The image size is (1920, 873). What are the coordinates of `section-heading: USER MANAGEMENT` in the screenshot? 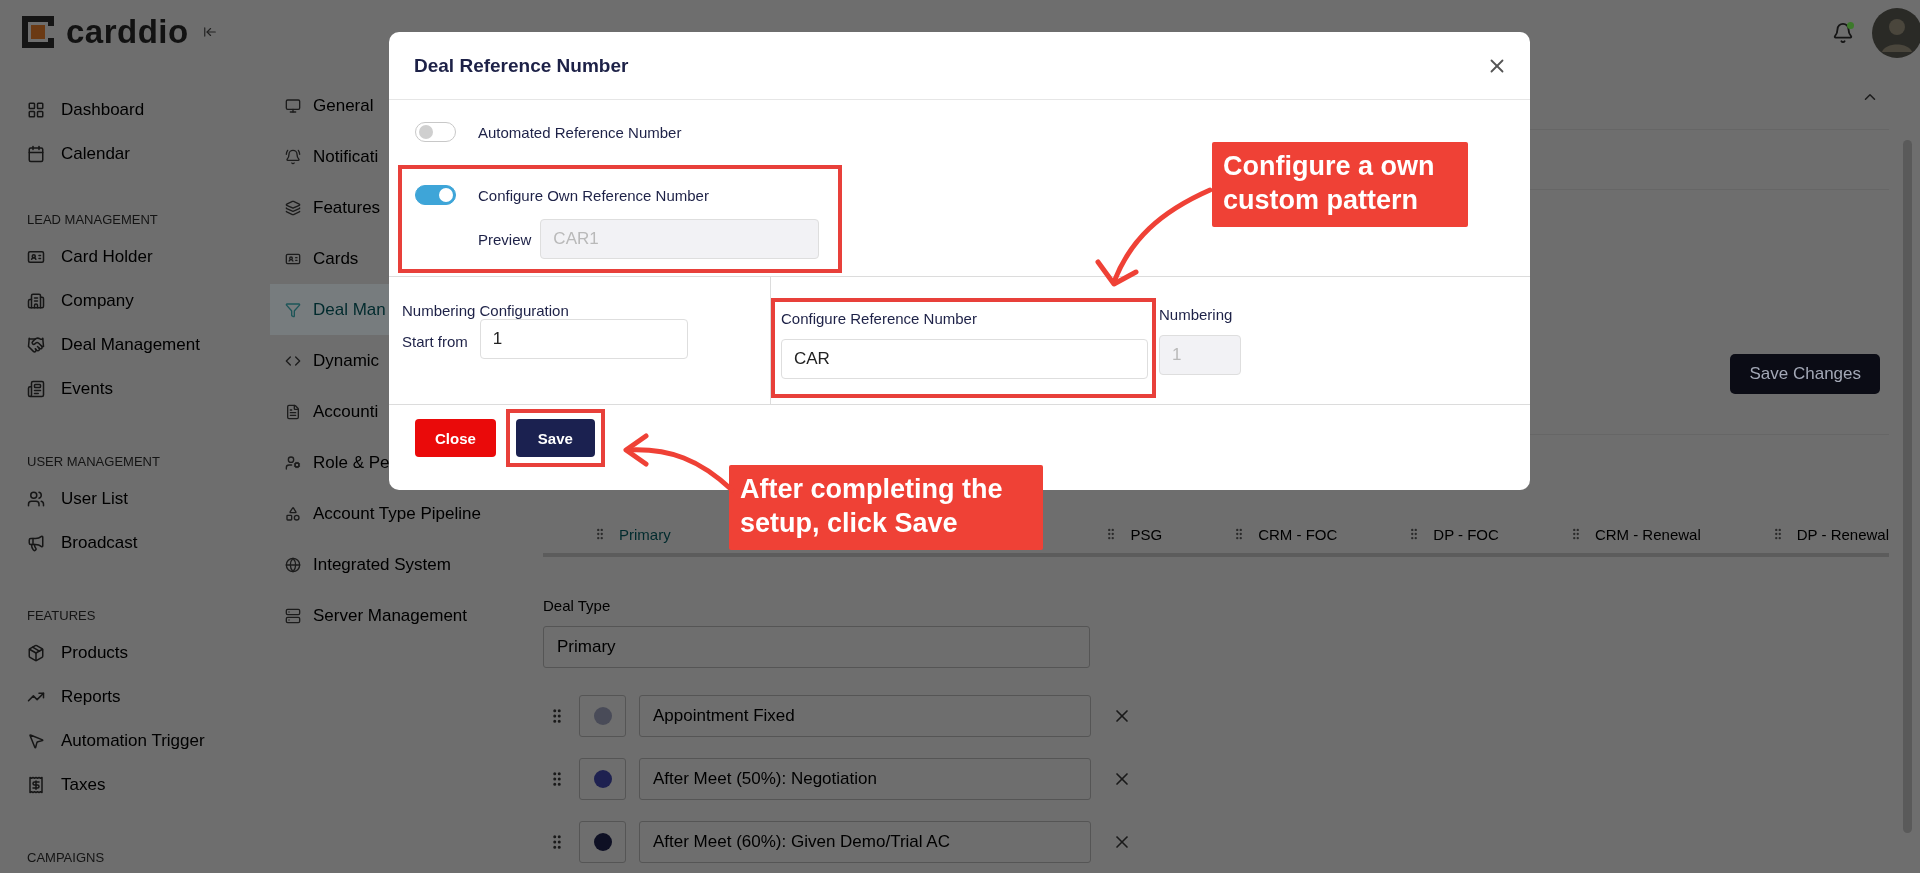 It's located at (94, 462).